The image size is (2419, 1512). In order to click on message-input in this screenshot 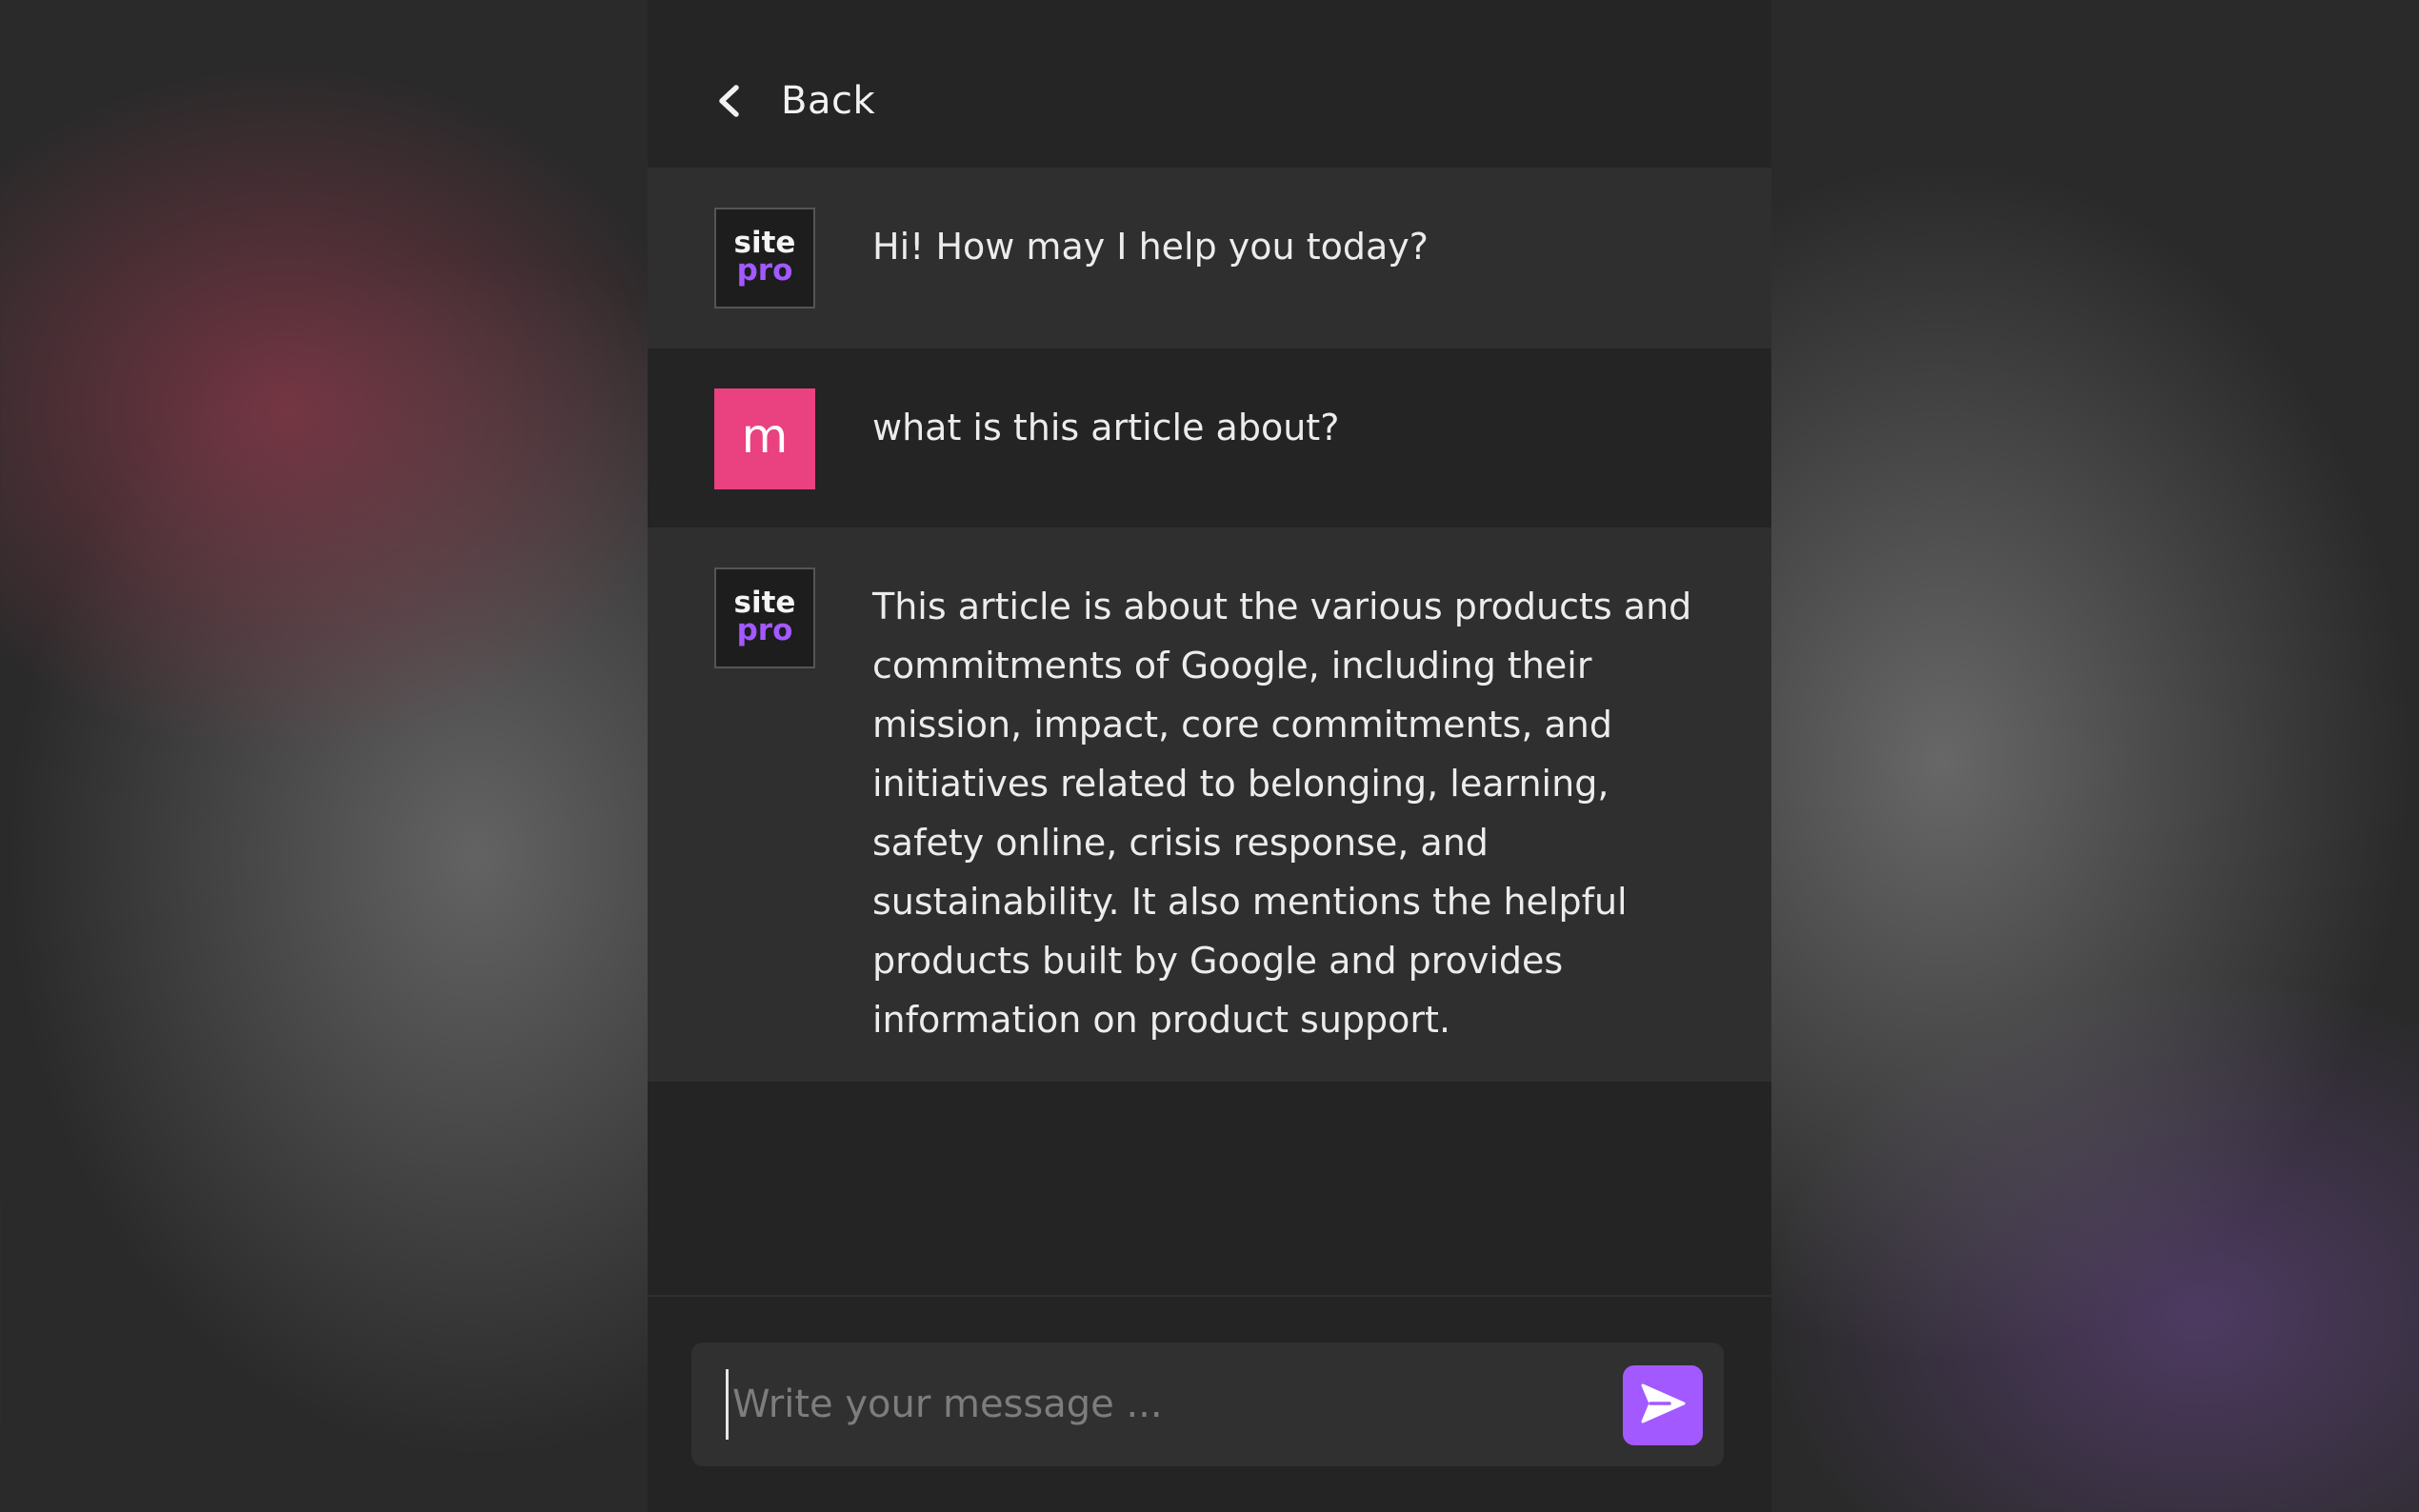, I will do `click(1157, 1404)`.